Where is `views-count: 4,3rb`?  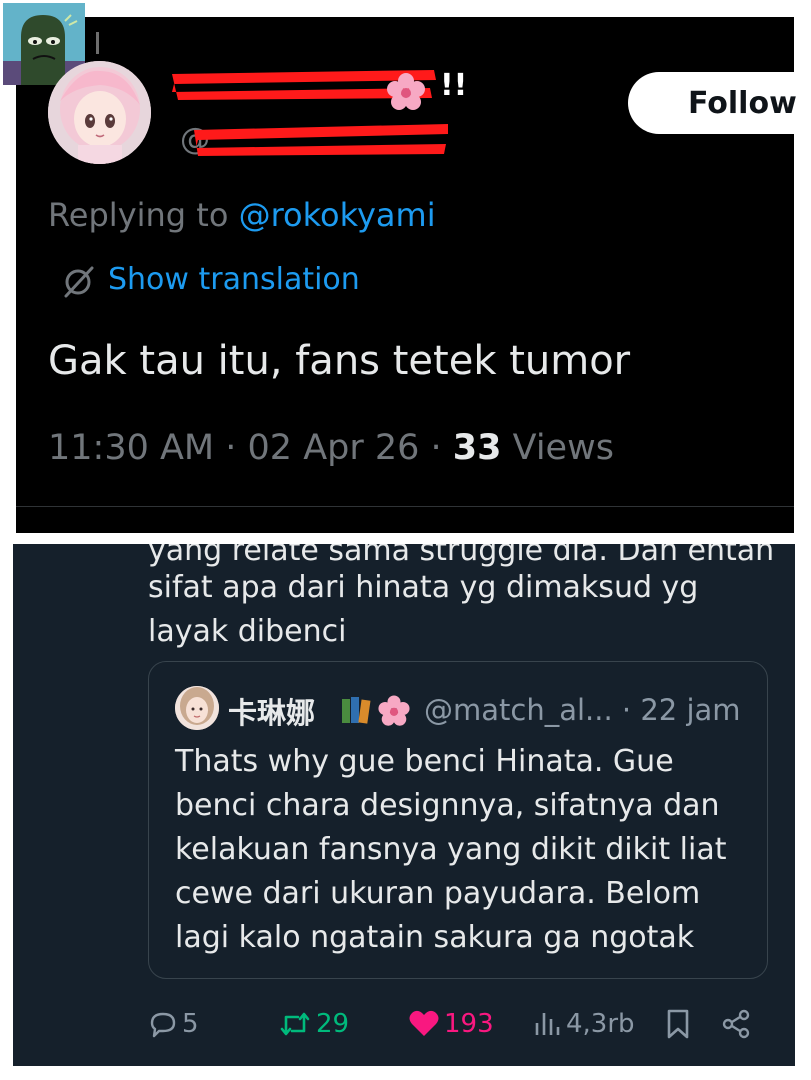 views-count: 4,3rb is located at coordinates (600, 1024).